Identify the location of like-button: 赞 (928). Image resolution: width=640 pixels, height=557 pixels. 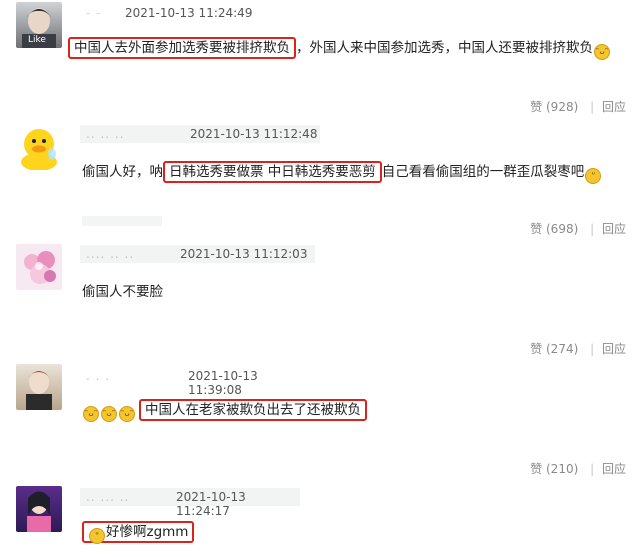
(554, 107).